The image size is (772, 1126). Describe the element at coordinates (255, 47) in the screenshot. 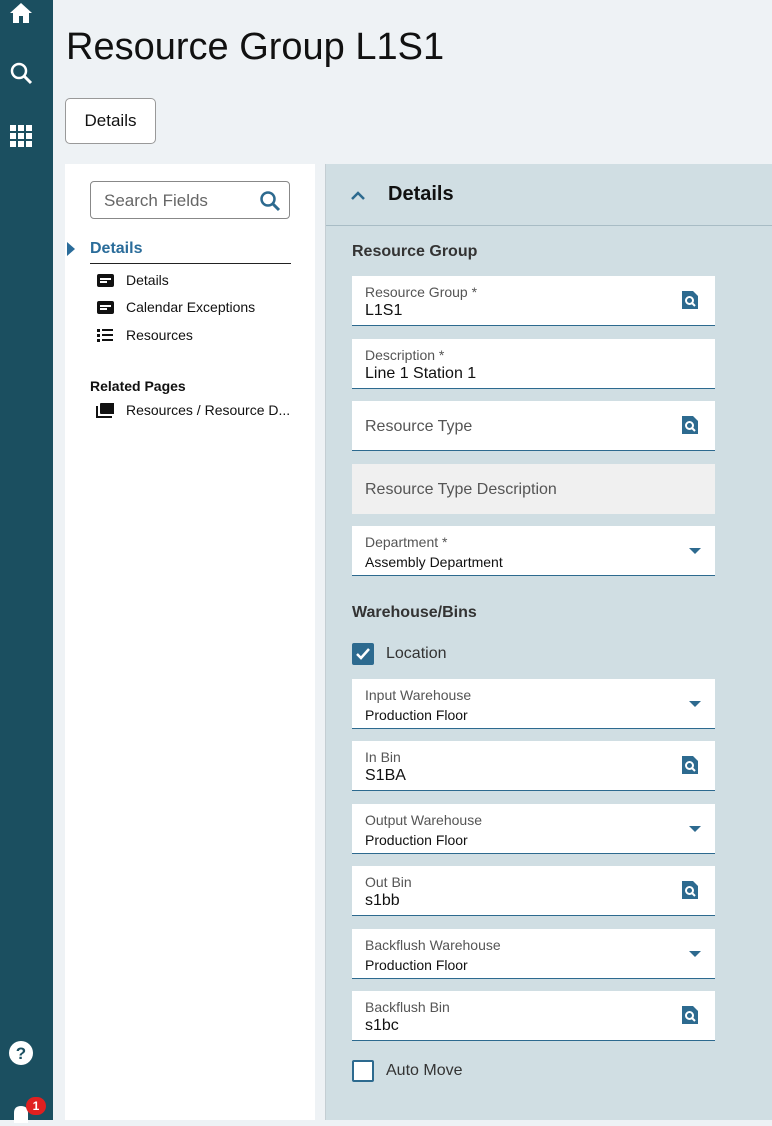

I see `page-title: Resource Group L1S1` at that location.